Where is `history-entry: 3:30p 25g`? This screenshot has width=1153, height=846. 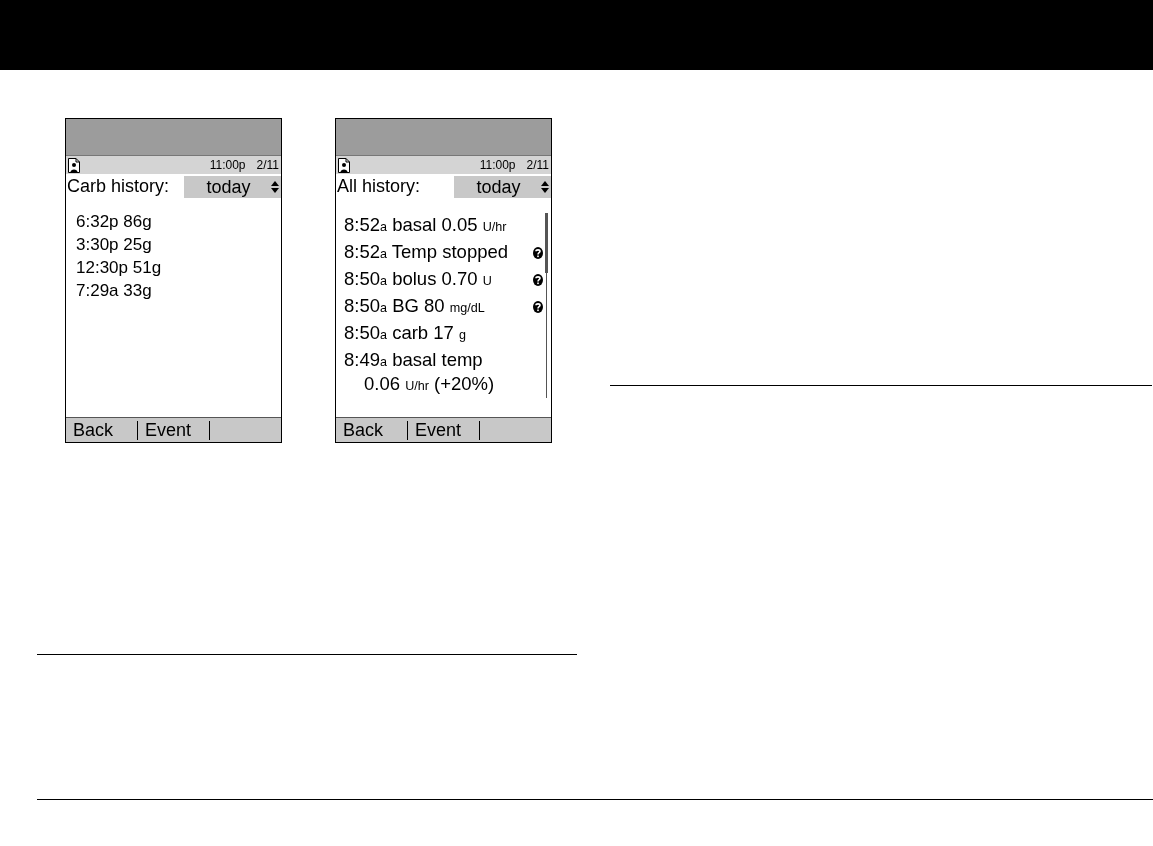
history-entry: 3:30p 25g is located at coordinates (114, 245).